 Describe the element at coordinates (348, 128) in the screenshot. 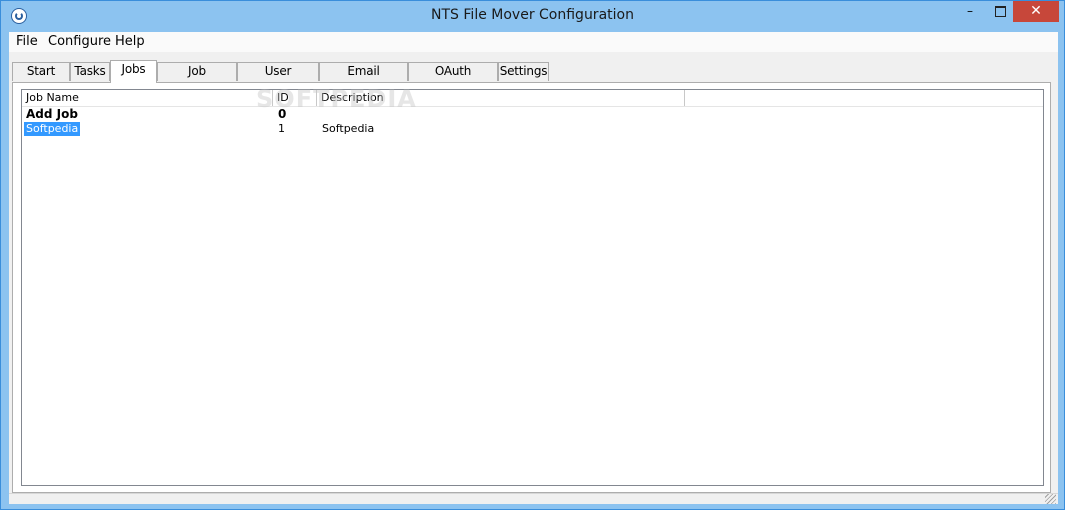

I see `job-description-cell: Softpedia` at that location.